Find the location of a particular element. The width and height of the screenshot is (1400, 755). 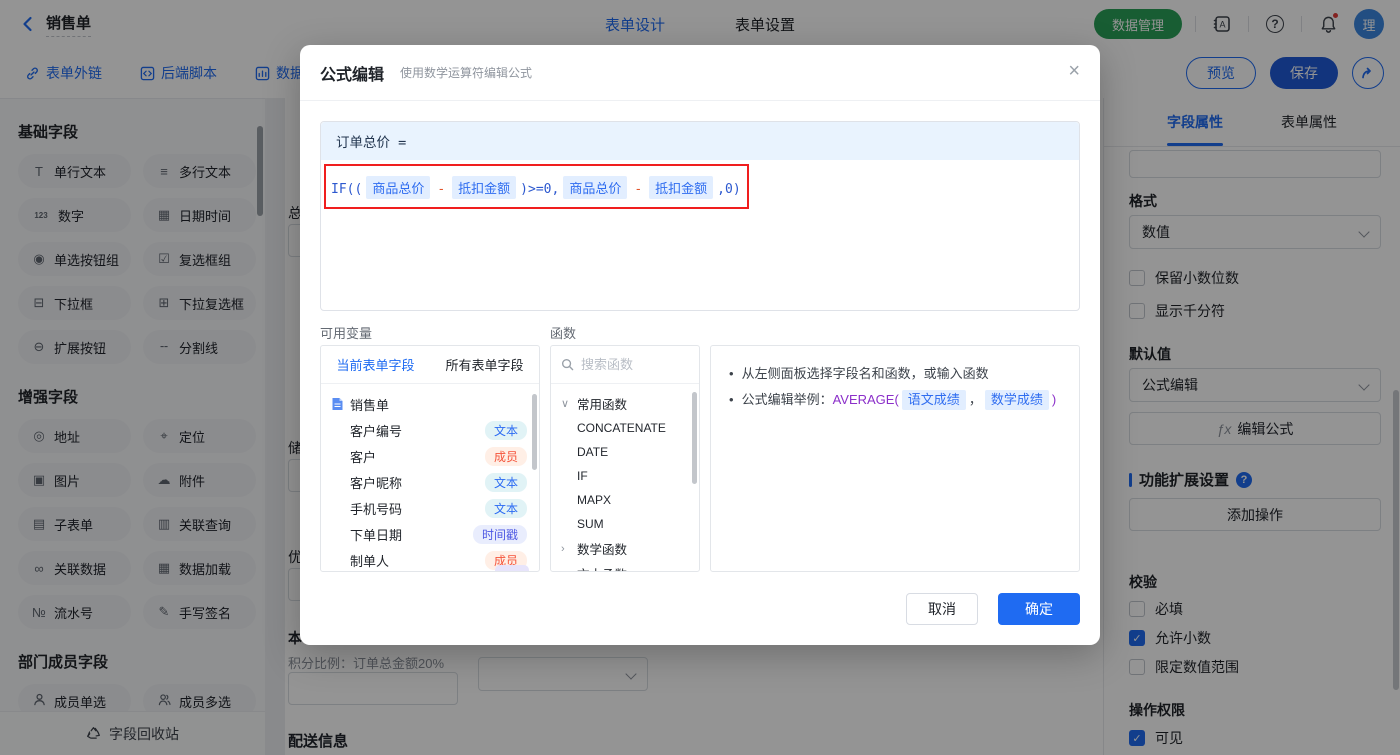

variables-label: 可用变量 is located at coordinates (346, 333).